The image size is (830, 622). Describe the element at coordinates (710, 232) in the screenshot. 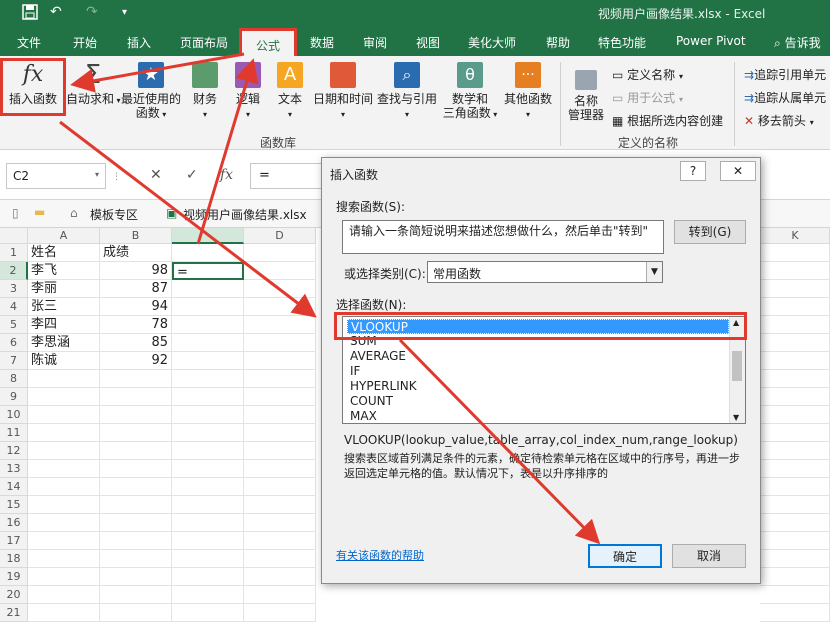

I see `go-button: 转到(G)` at that location.